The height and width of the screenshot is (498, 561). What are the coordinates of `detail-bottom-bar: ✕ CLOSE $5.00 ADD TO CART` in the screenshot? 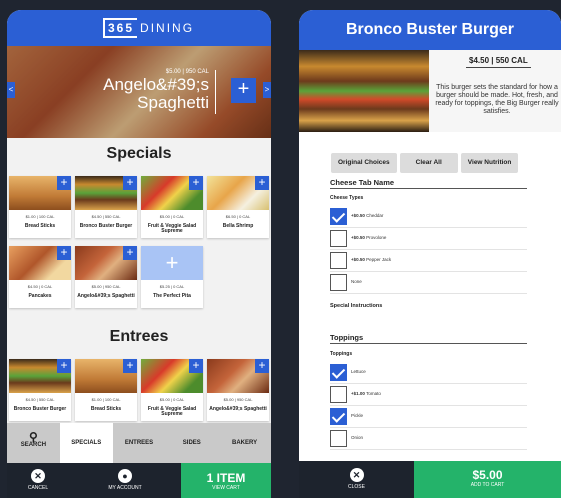 It's located at (430, 479).